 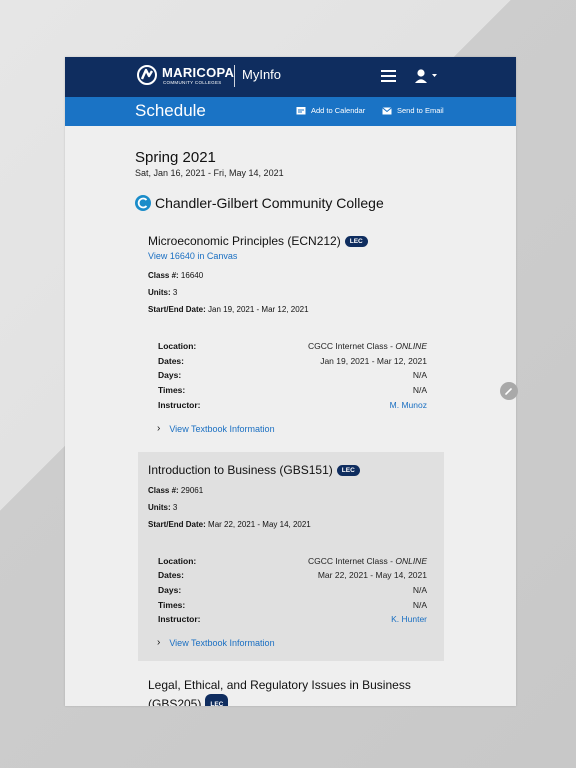 I want to click on college-logo-icon, so click(x=143, y=203).